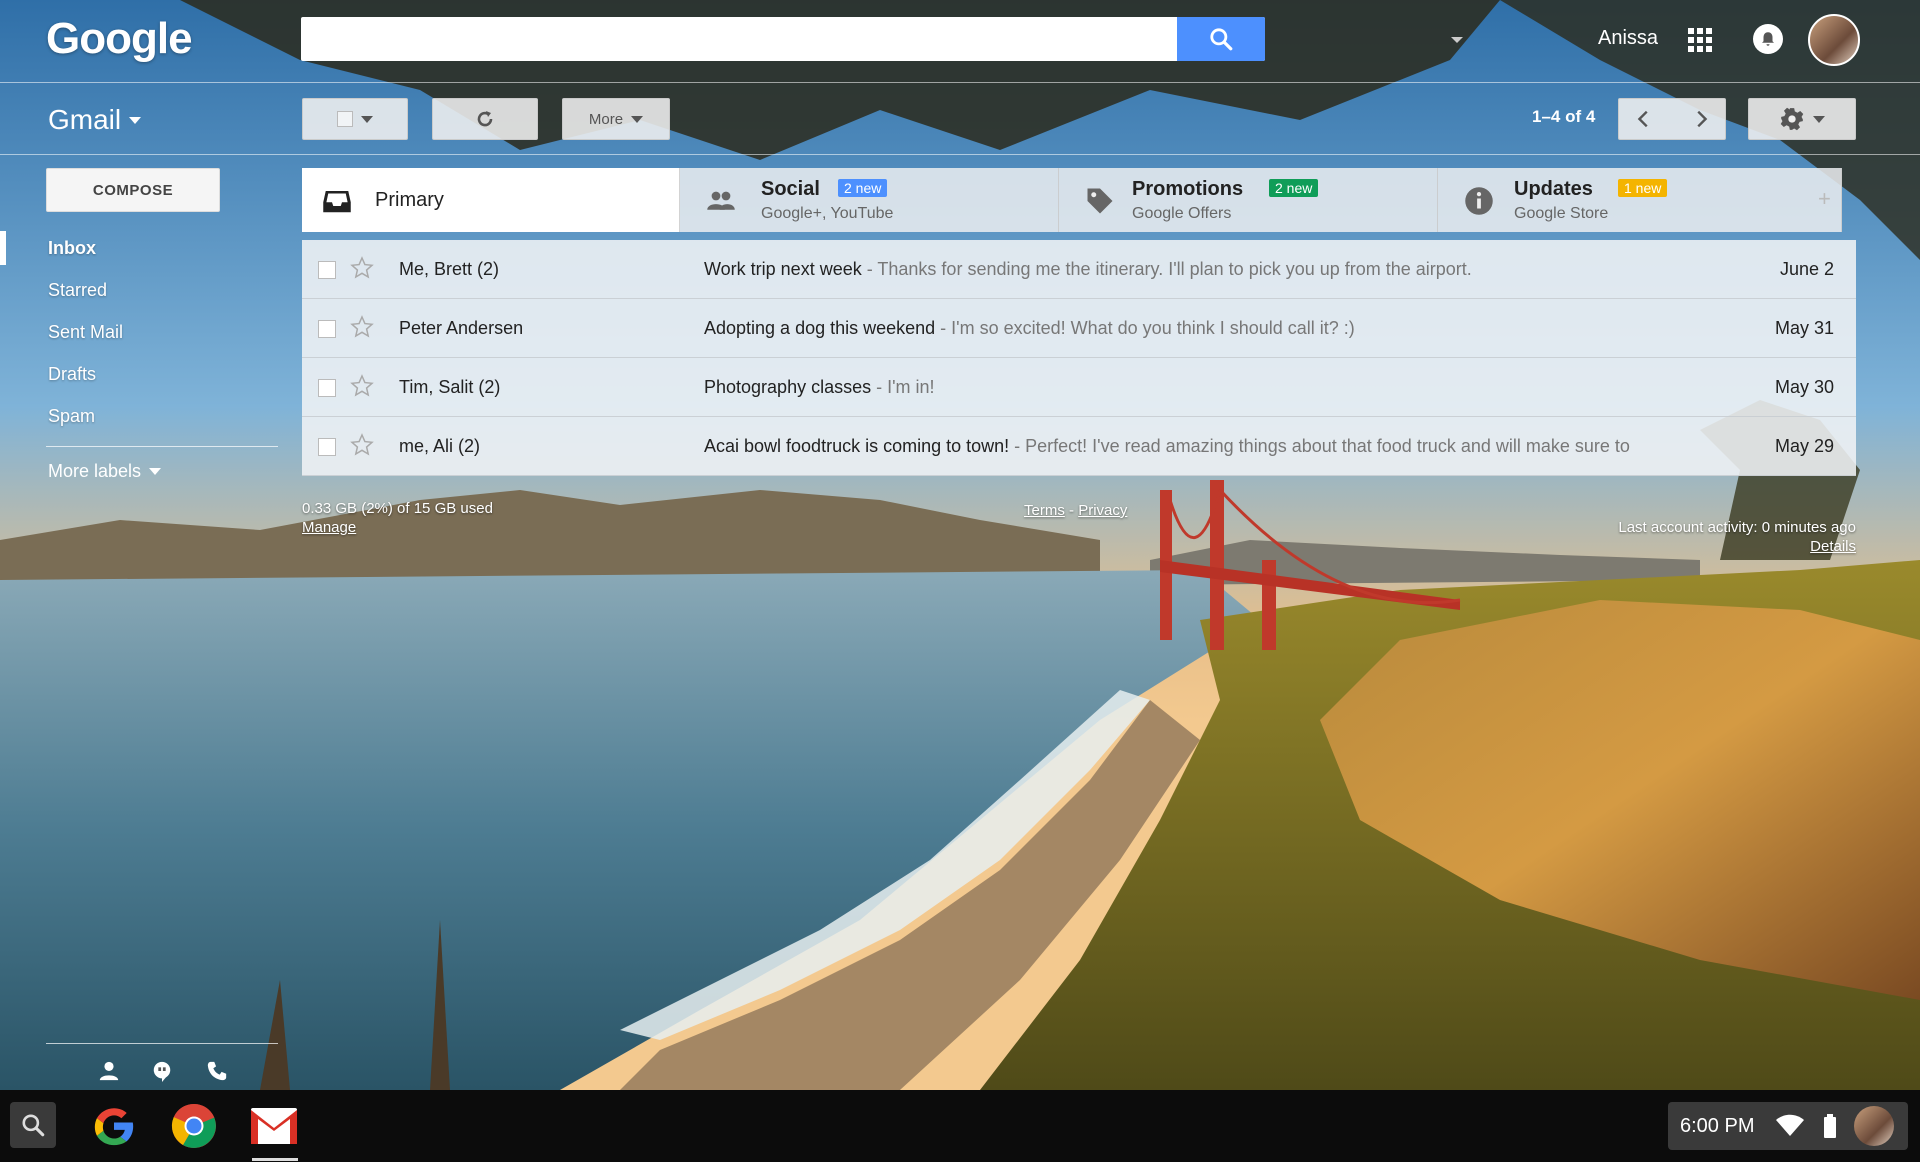  I want to click on details-link: Details, so click(1833, 546).